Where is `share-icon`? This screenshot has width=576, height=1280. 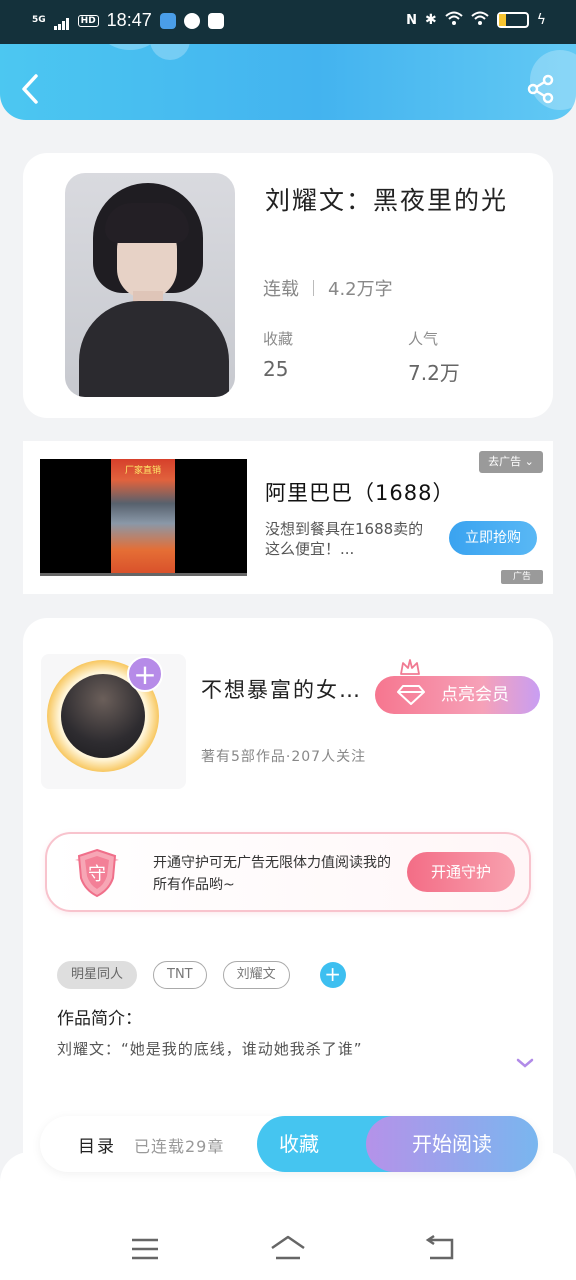 share-icon is located at coordinates (540, 89).